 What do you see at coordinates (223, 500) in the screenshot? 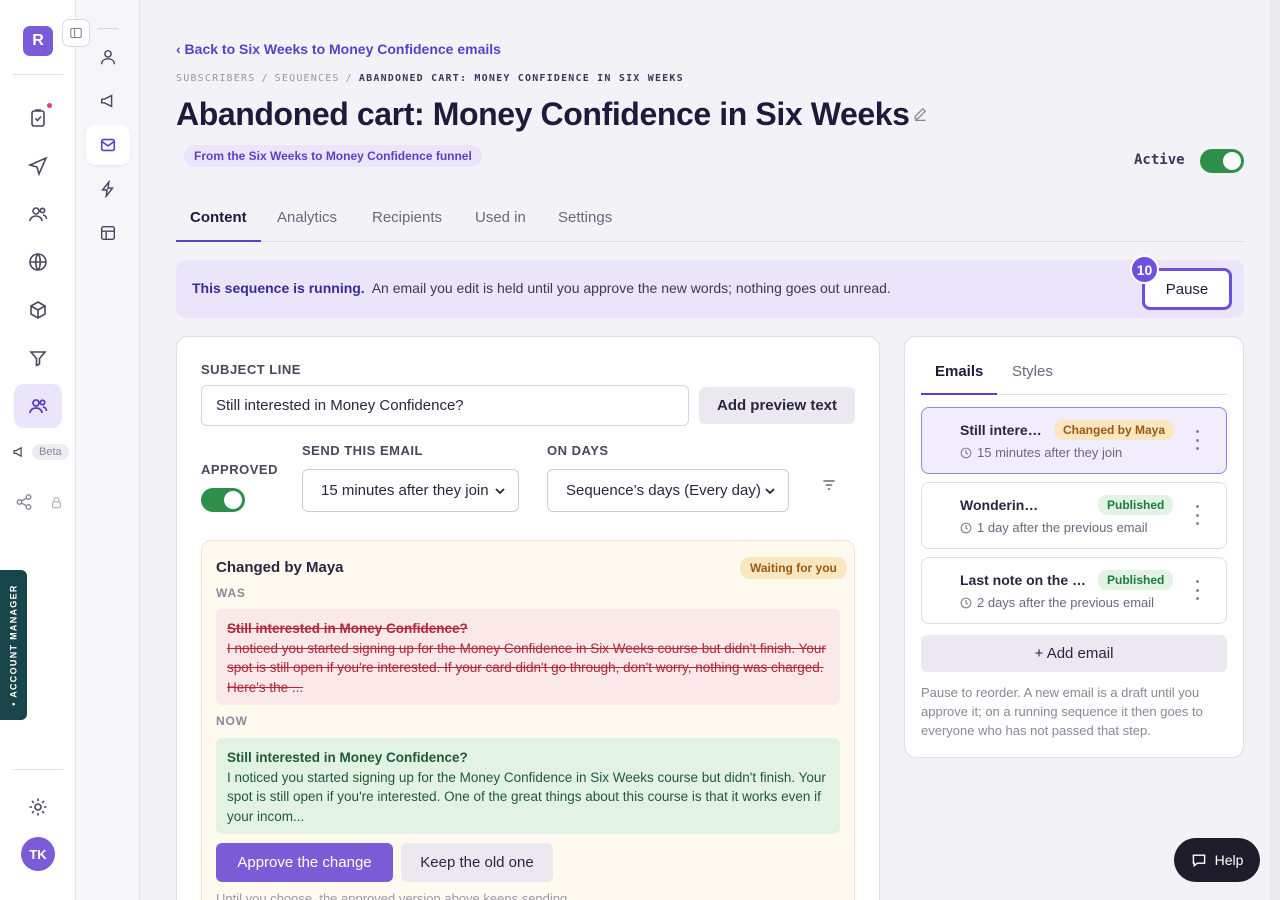
I see `approved-toggle` at bounding box center [223, 500].